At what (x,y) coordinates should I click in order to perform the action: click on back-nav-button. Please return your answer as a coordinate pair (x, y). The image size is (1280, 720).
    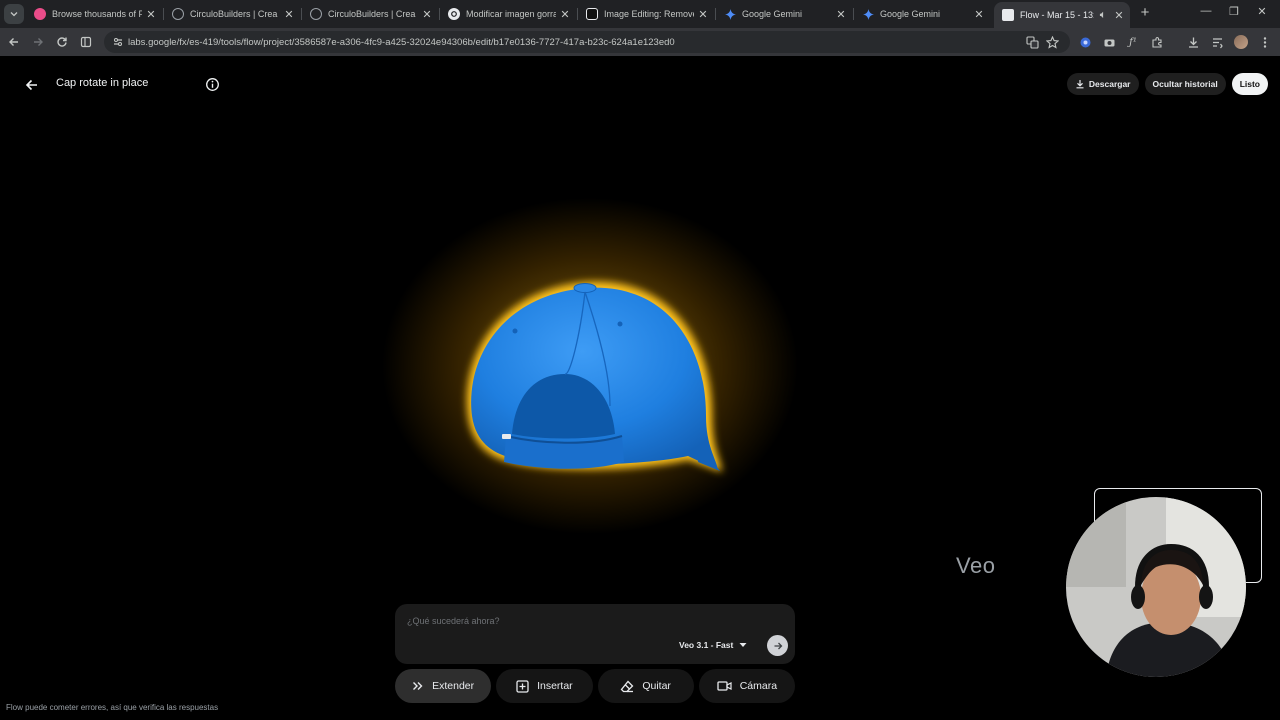
    Looking at the image, I should click on (14, 42).